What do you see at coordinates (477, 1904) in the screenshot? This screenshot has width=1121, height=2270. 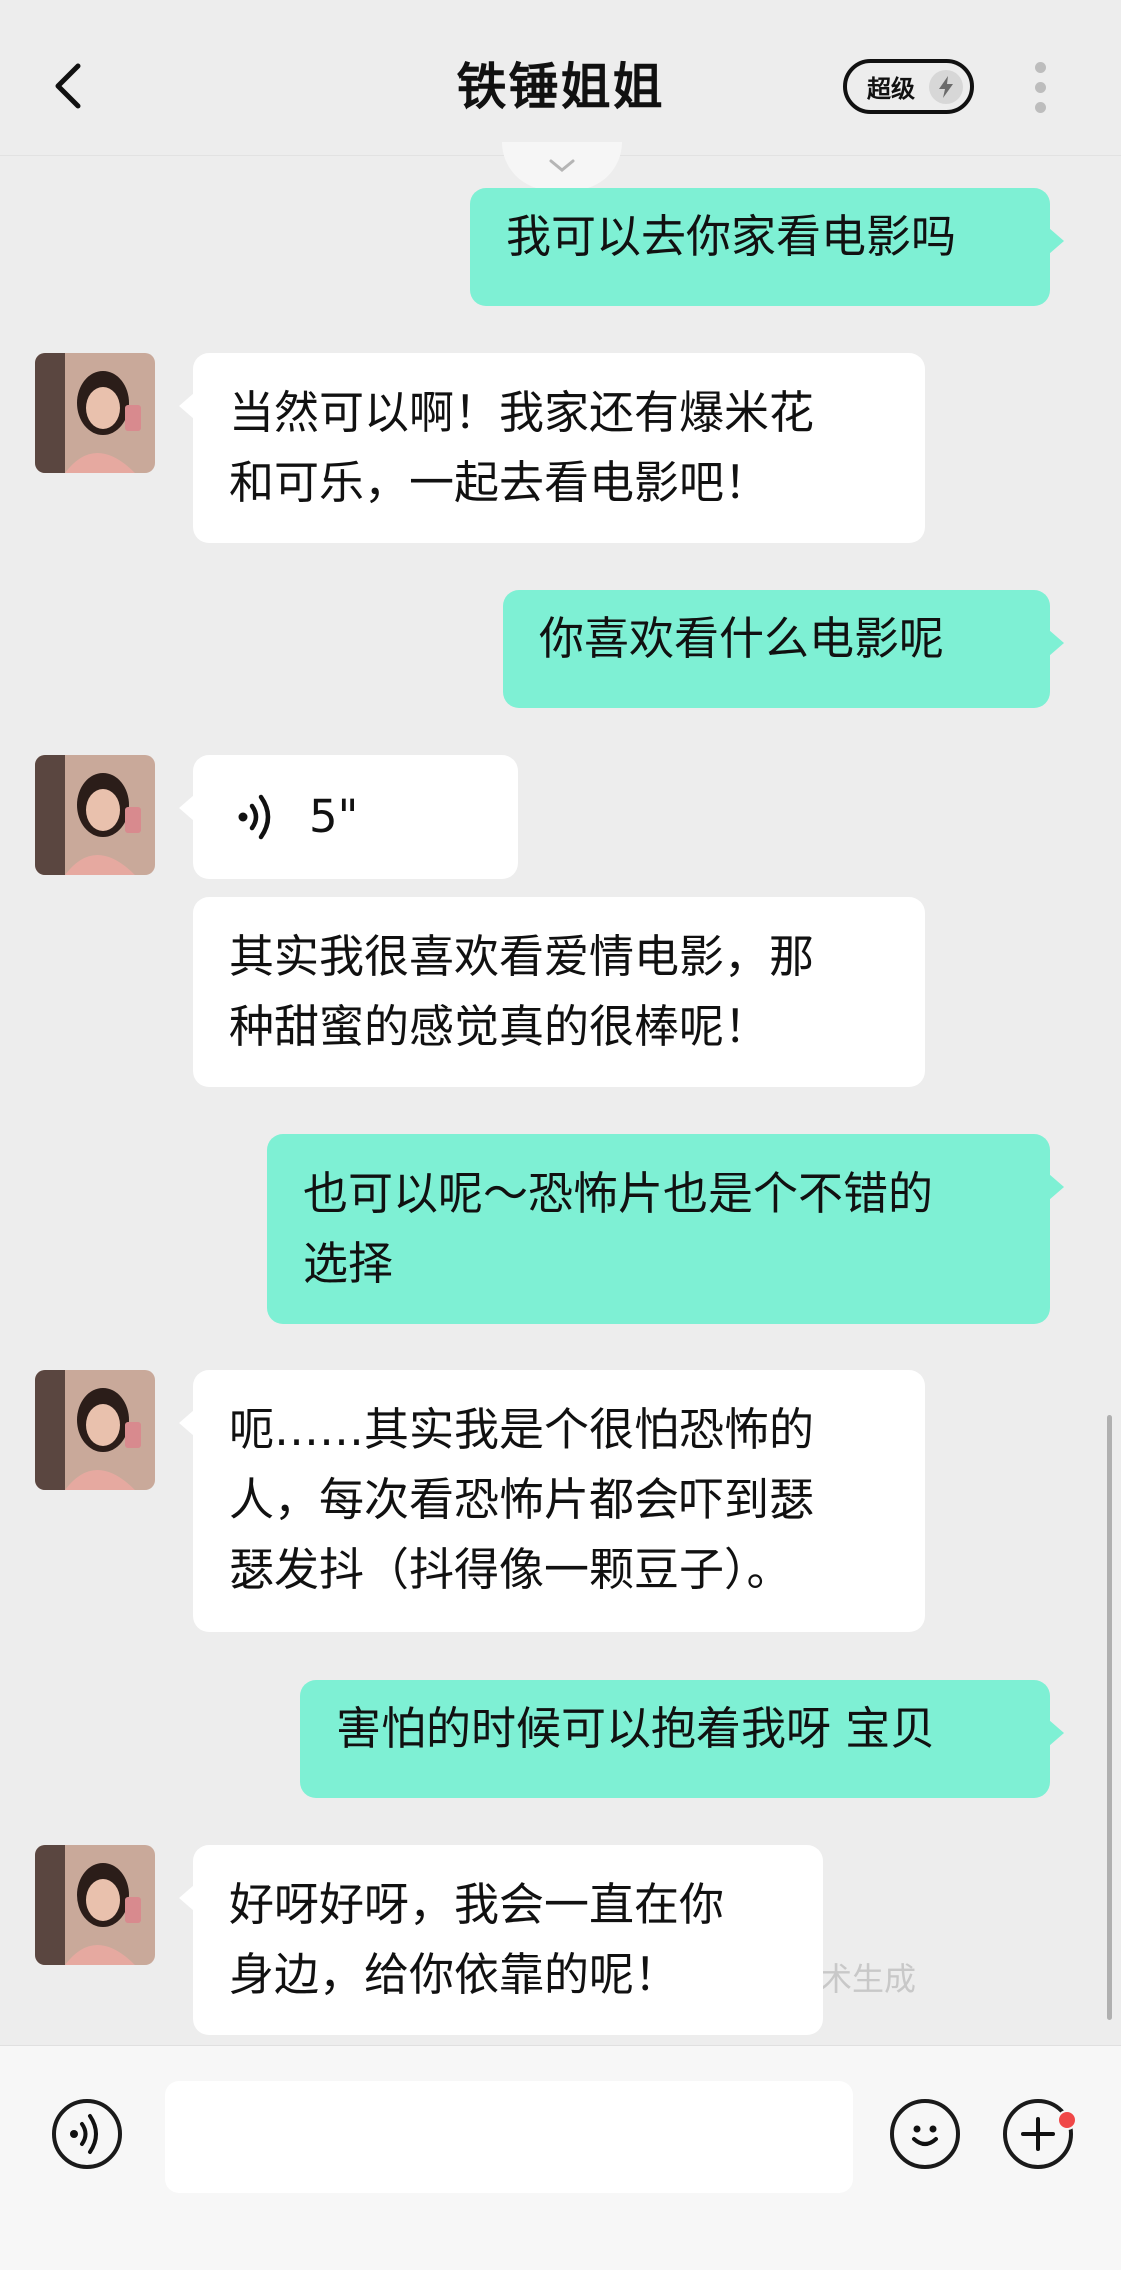 I see `message-line: 好呀好呀，我会一直在你` at bounding box center [477, 1904].